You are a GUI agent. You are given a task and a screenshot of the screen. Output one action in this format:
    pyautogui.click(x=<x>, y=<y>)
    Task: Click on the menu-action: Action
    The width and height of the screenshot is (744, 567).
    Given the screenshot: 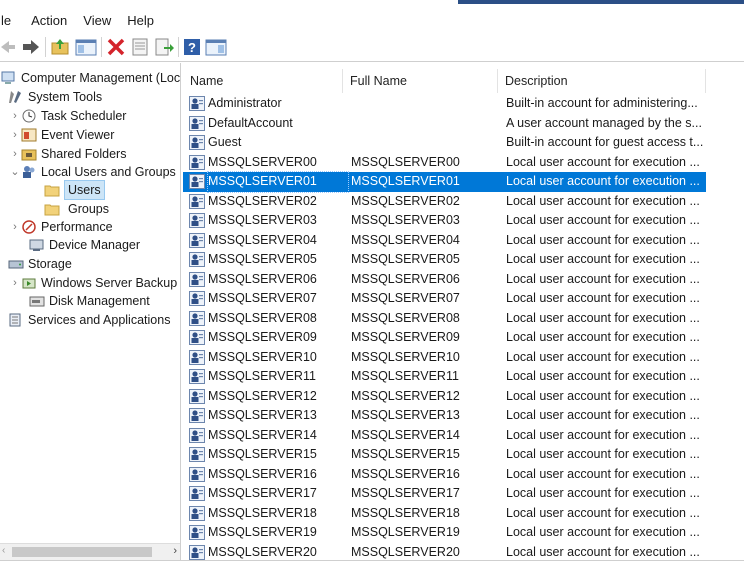 What is the action you would take?
    pyautogui.click(x=49, y=20)
    